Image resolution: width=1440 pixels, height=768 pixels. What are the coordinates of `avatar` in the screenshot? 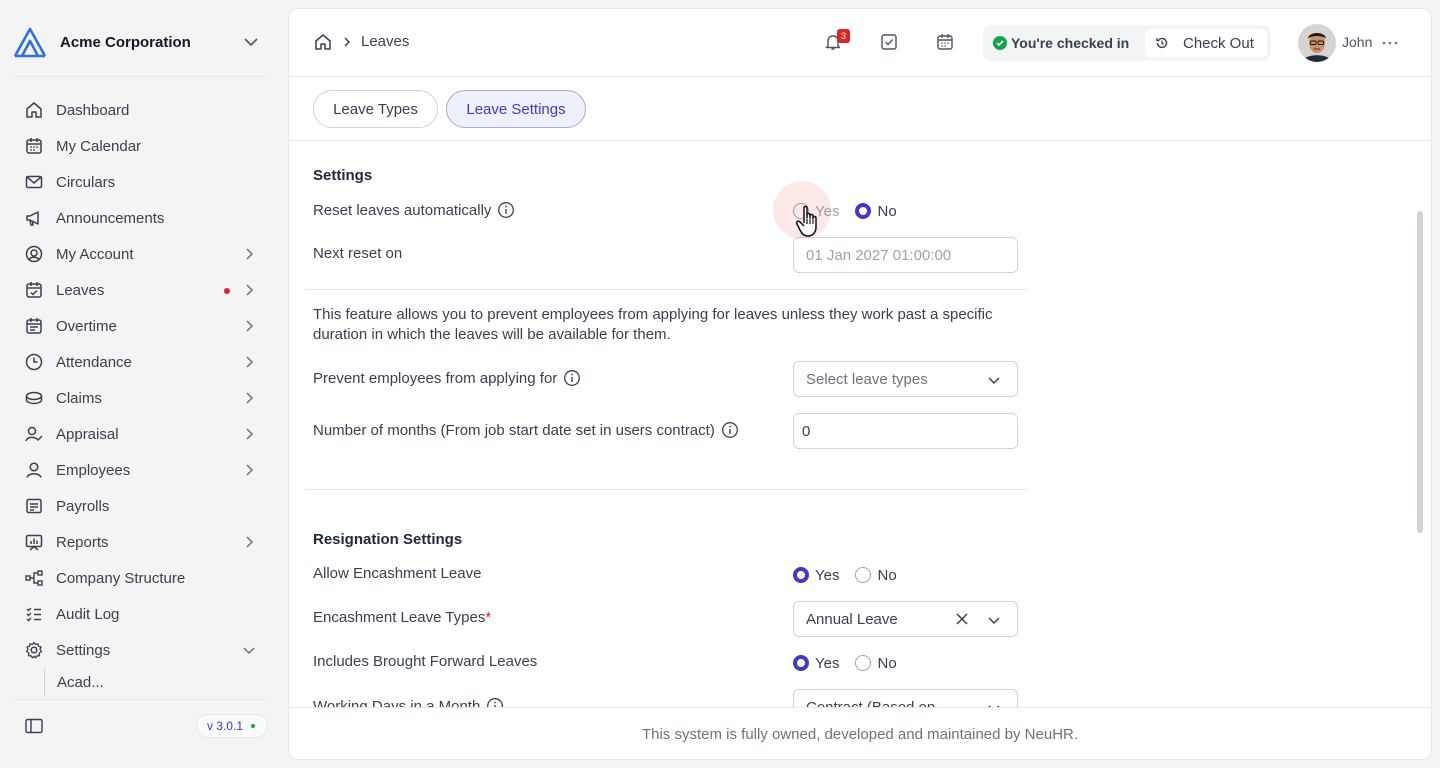 It's located at (1317, 43).